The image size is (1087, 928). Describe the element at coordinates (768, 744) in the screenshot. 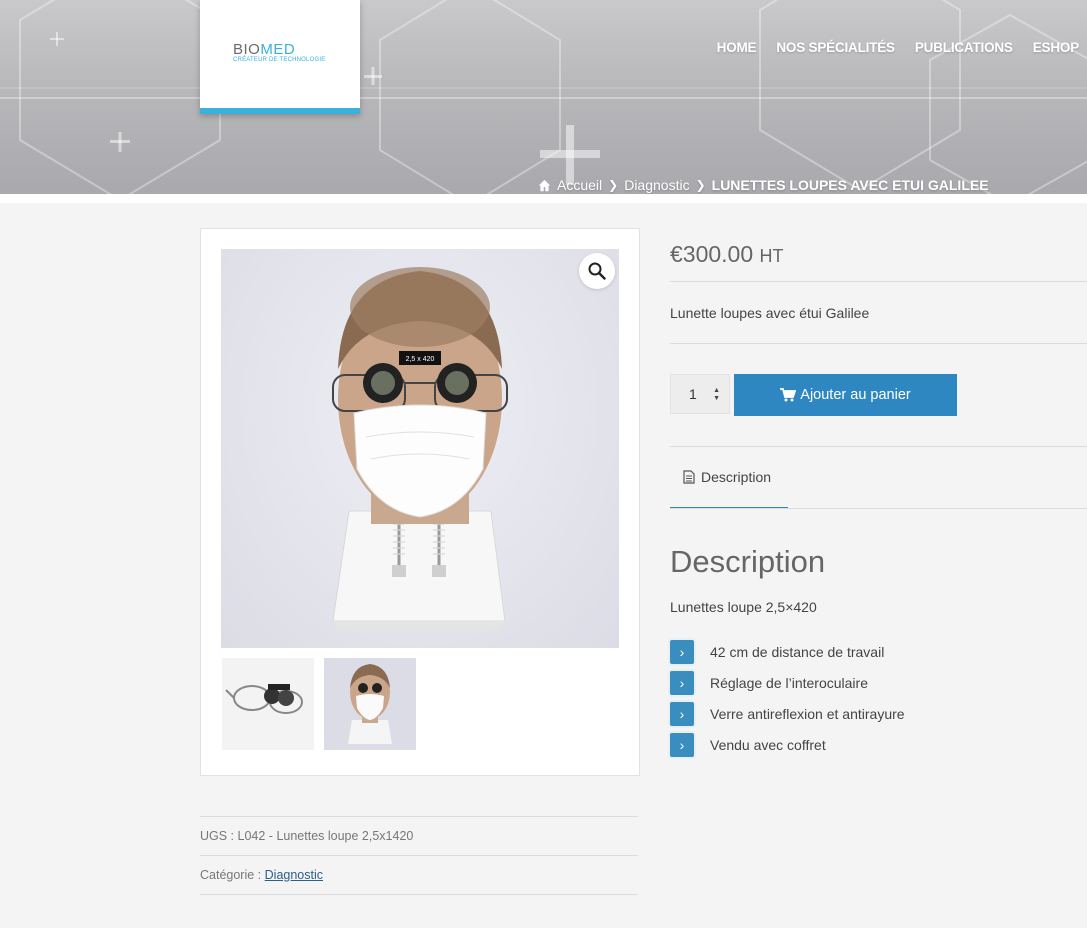

I see `feature-text: Vendu avec coffret` at that location.